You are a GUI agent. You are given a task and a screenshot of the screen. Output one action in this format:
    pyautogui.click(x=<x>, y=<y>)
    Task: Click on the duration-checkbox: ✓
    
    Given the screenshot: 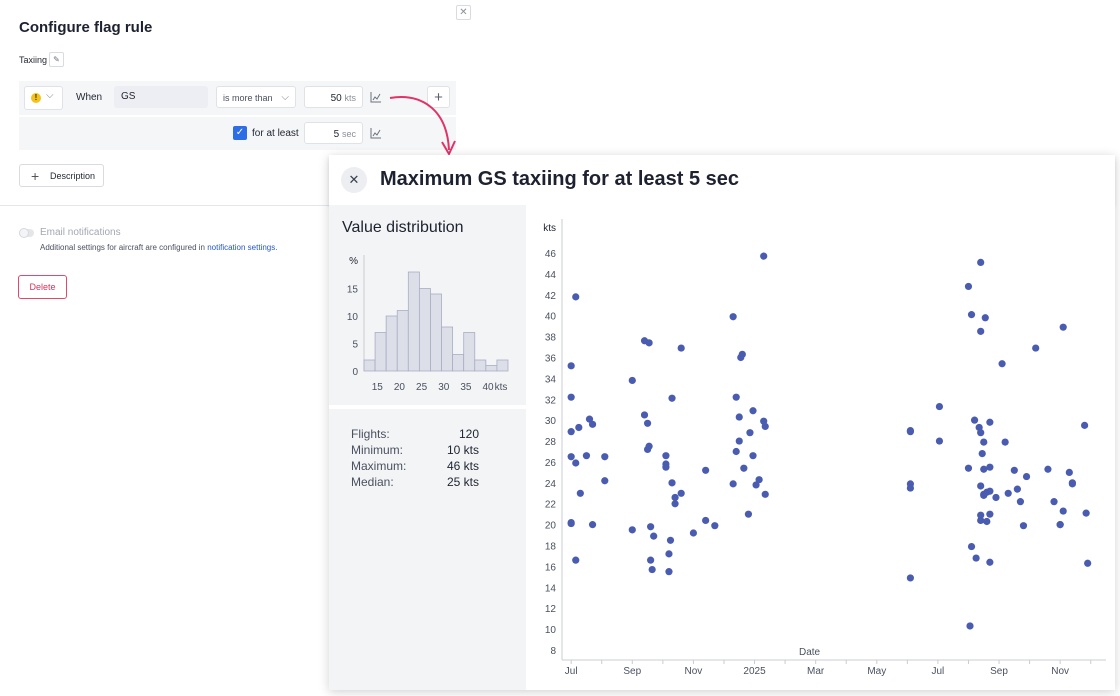 What is the action you would take?
    pyautogui.click(x=240, y=133)
    